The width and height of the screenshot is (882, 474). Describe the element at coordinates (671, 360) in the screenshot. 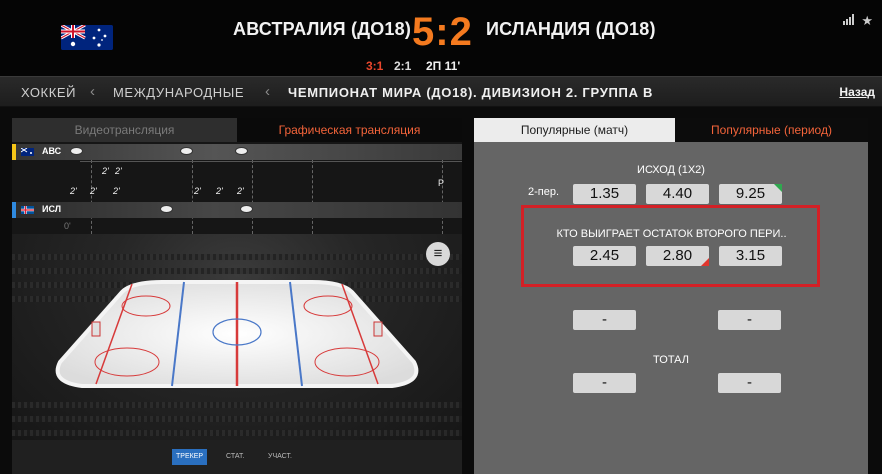

I see `market-title-total: ТОТАЛ` at that location.